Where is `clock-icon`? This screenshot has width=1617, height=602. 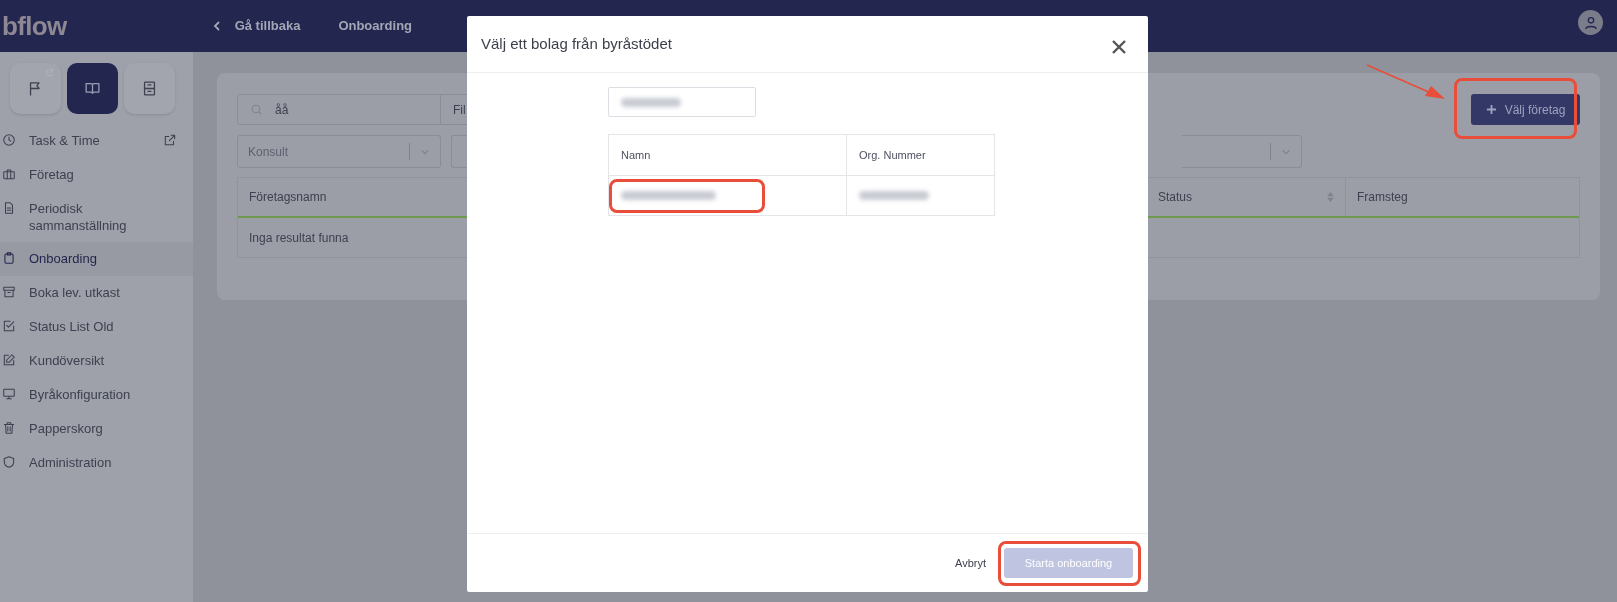
clock-icon is located at coordinates (9, 140).